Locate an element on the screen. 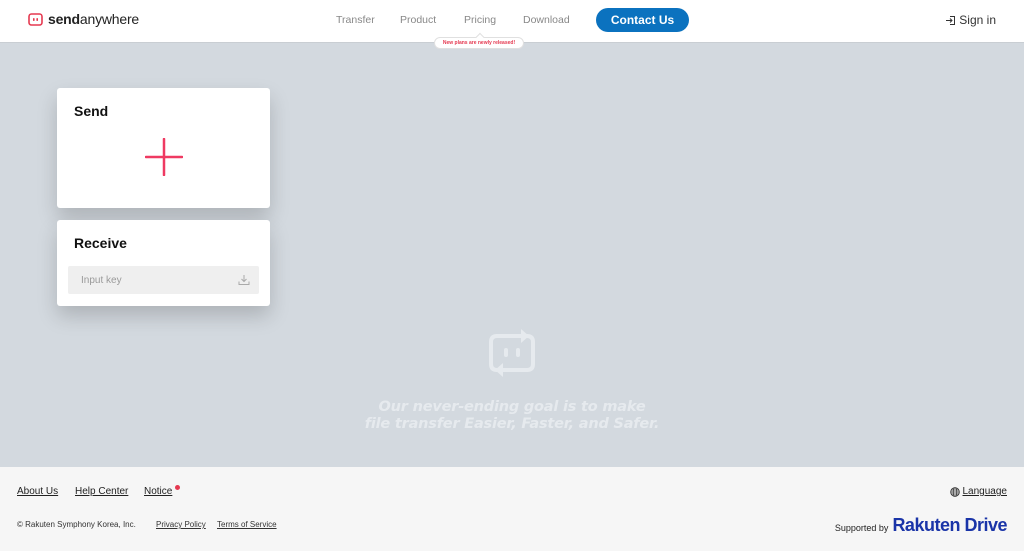 This screenshot has width=1024, height=551. sign-in-icon is located at coordinates (951, 20).